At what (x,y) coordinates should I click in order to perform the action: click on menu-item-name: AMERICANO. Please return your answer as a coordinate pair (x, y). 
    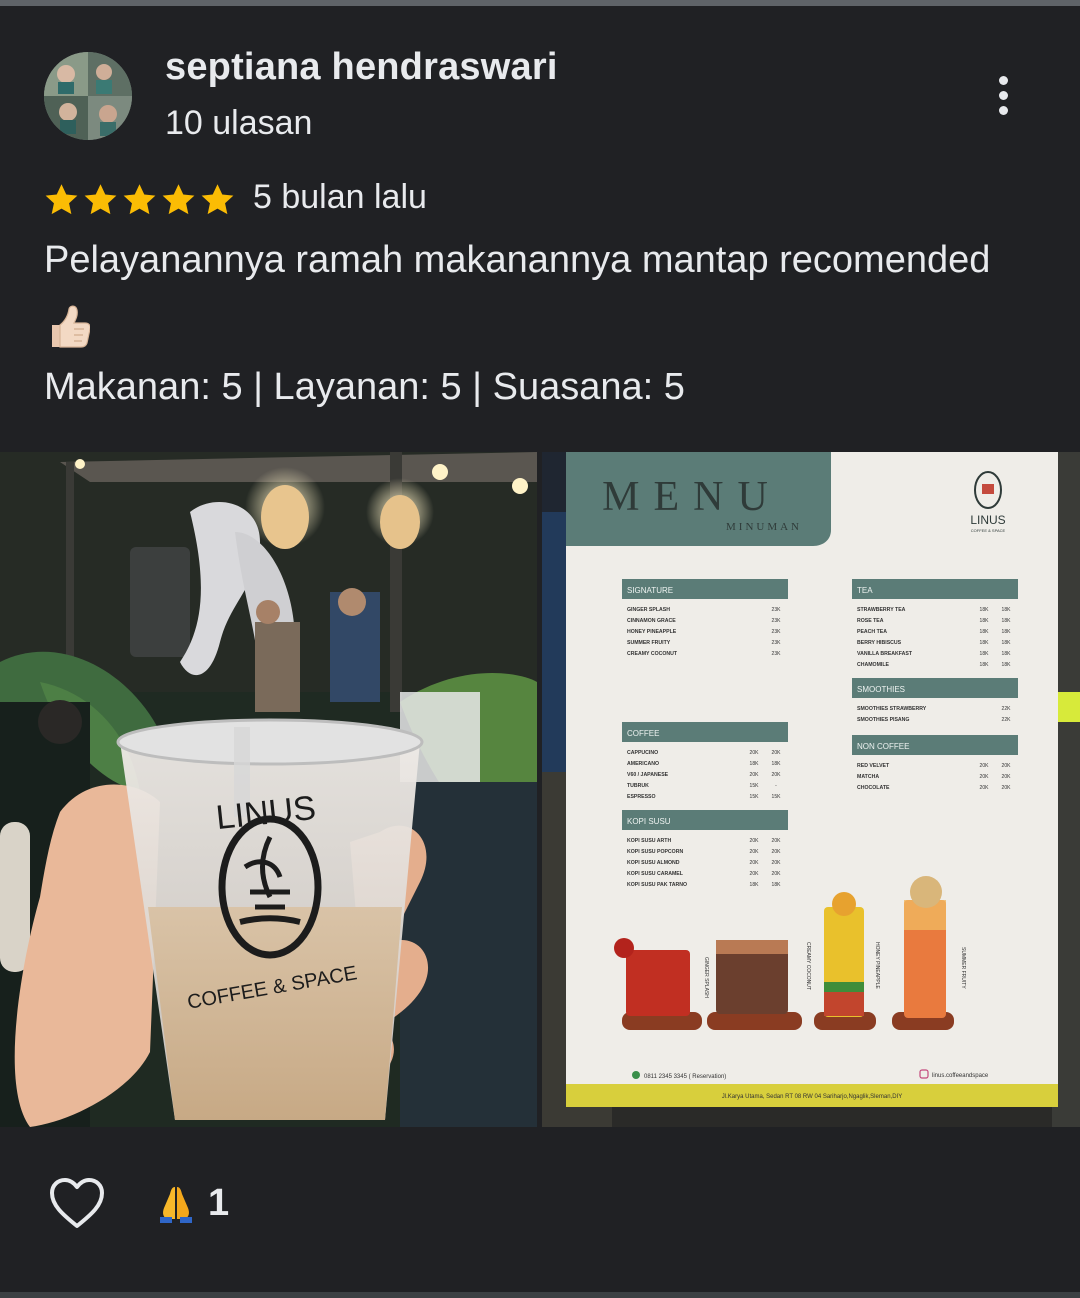
    Looking at the image, I should click on (643, 764).